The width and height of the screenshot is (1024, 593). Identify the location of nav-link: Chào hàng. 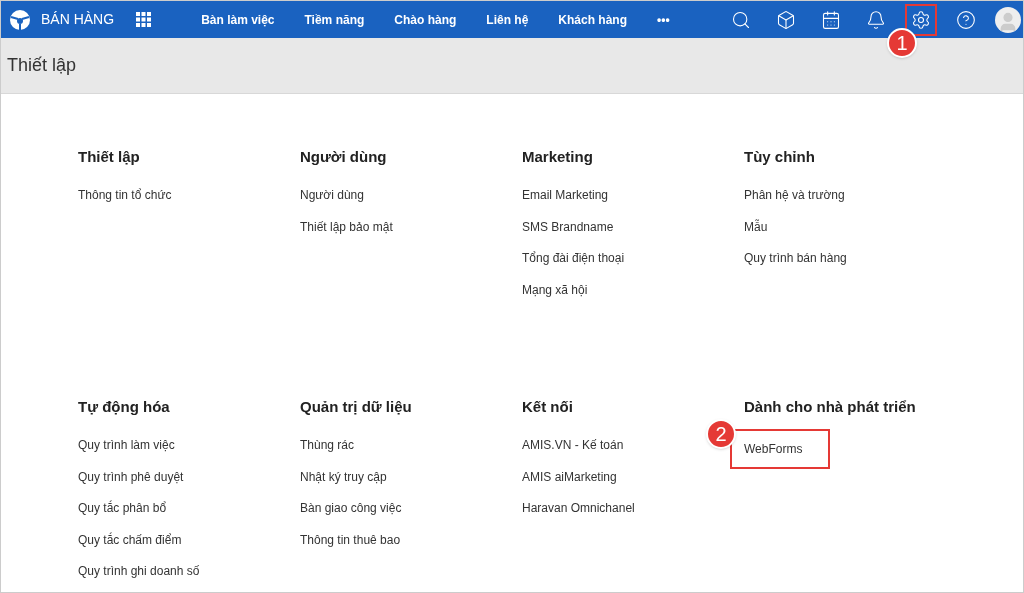
(425, 19).